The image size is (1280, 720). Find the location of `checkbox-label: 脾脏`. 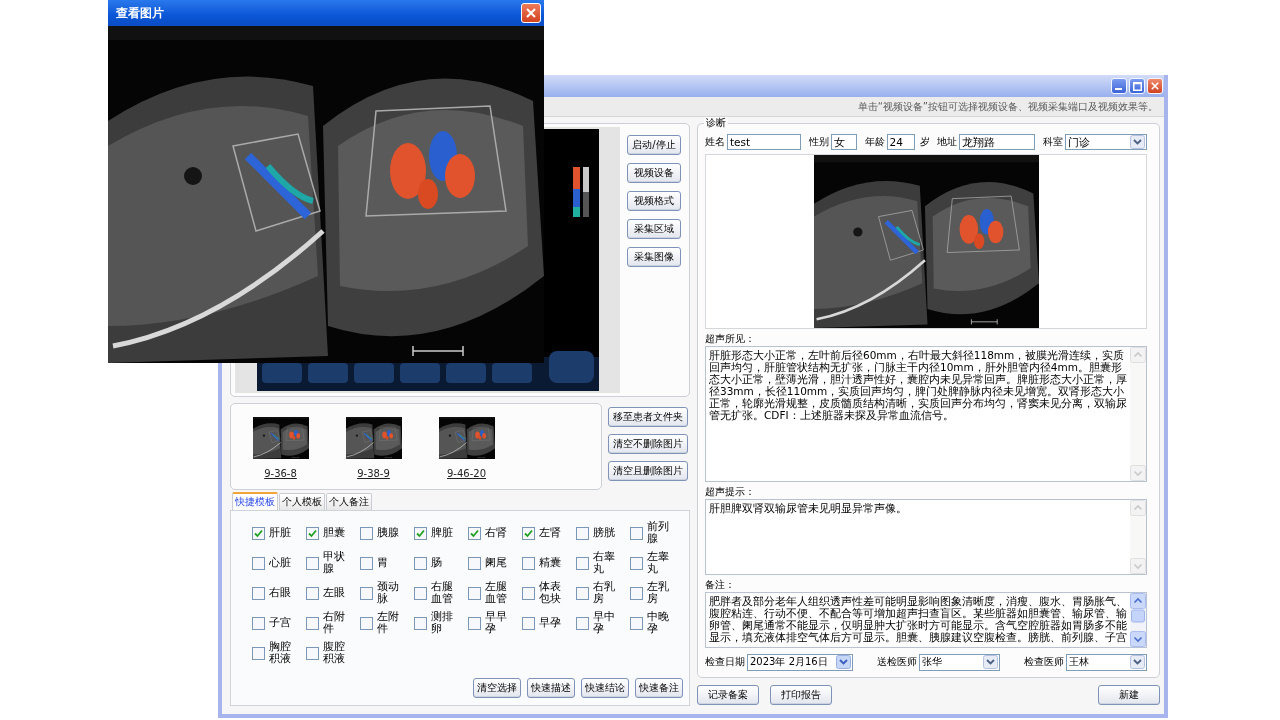

checkbox-label: 脾脏 is located at coordinates (442, 533).